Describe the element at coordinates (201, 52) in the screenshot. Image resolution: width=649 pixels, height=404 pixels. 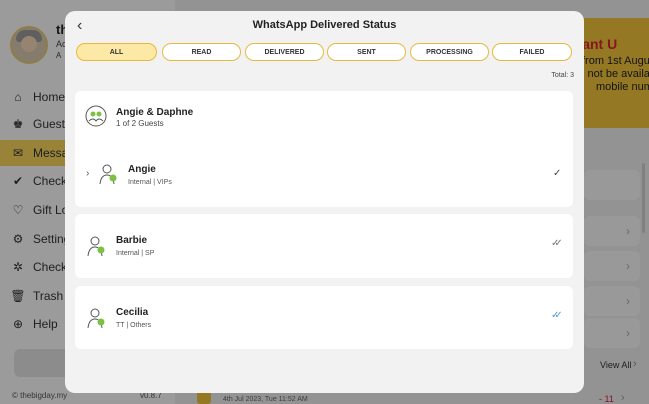
I see `tab-read: READ` at that location.